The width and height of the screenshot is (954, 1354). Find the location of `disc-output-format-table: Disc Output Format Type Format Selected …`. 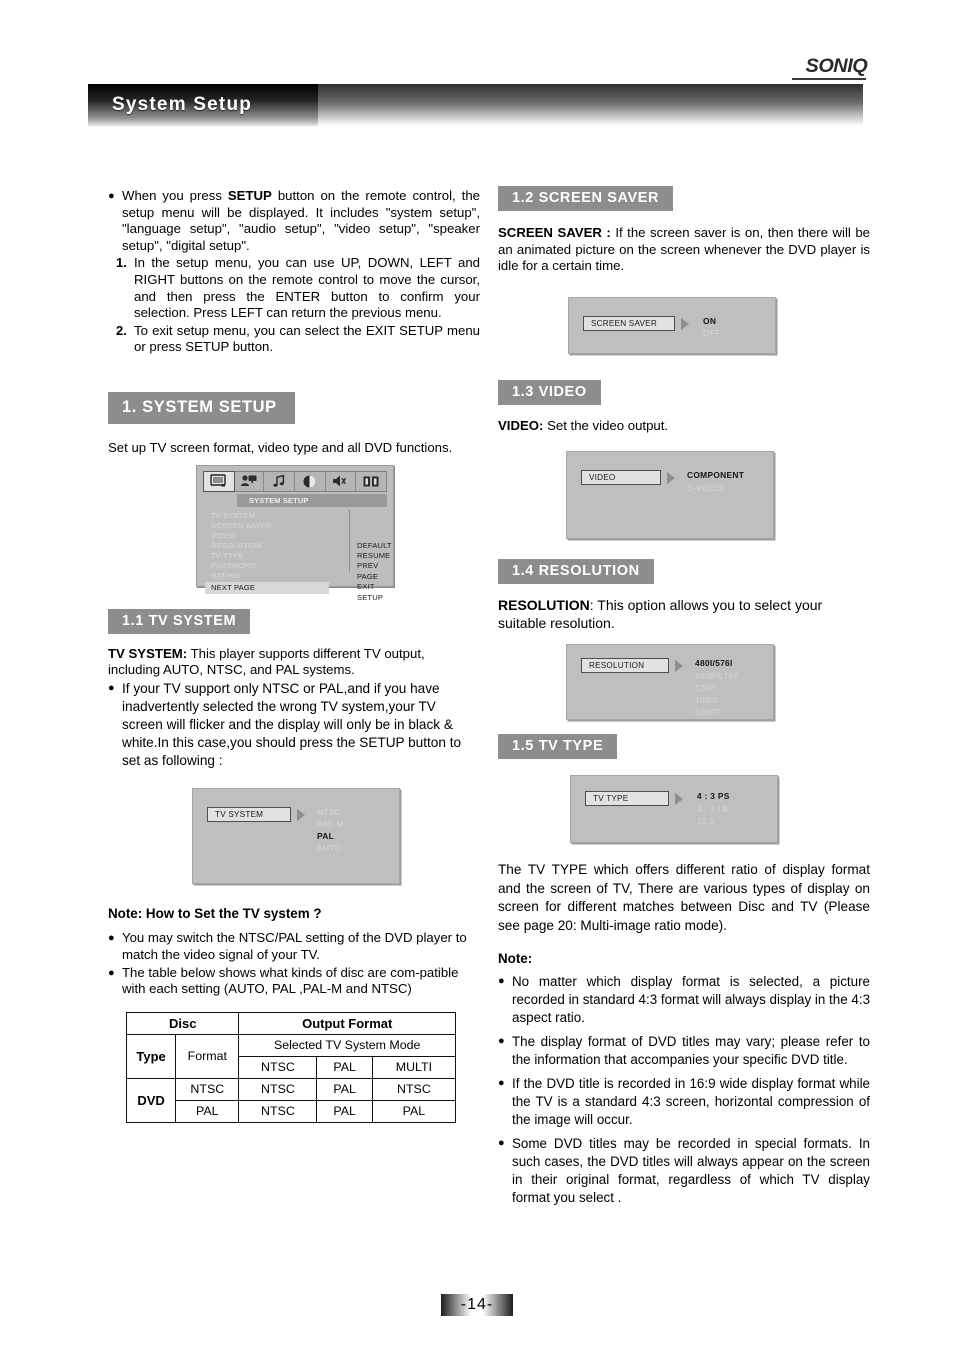

disc-output-format-table: Disc Output Format Type Format Selected … is located at coordinates (291, 1067).